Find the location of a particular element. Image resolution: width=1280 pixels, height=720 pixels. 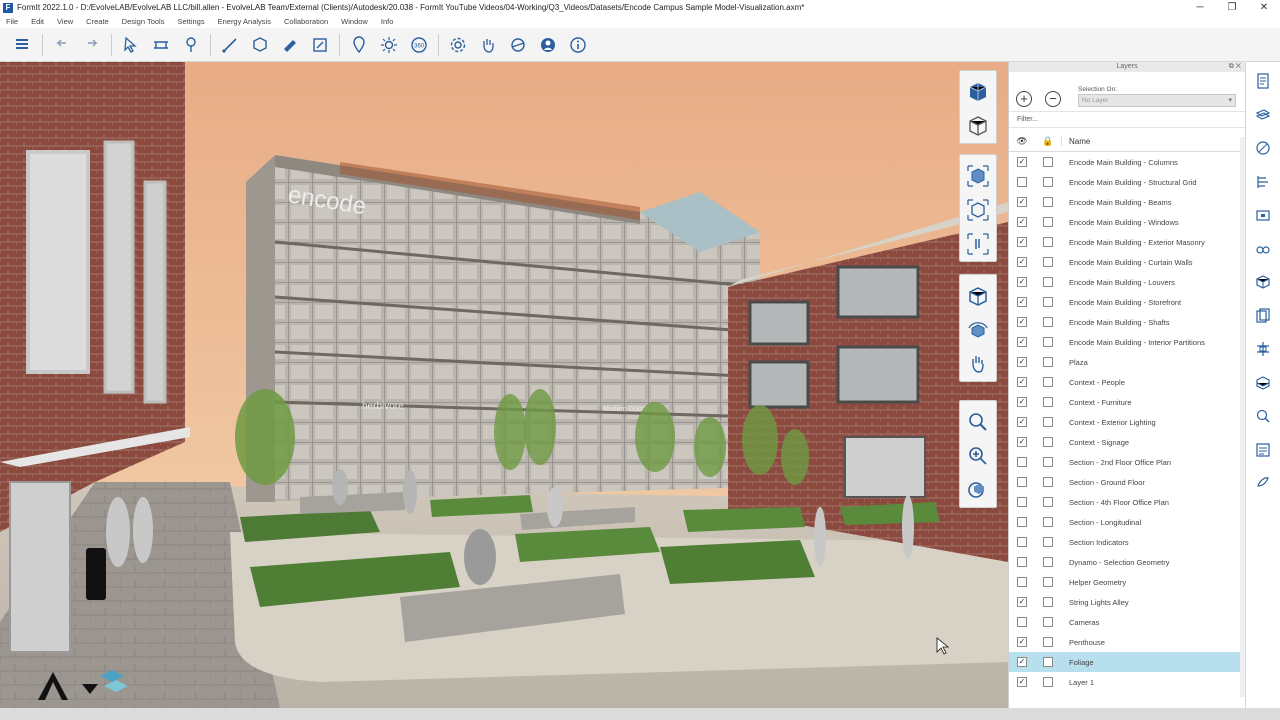

layer-row: Cameras is located at coordinates (1127, 622).